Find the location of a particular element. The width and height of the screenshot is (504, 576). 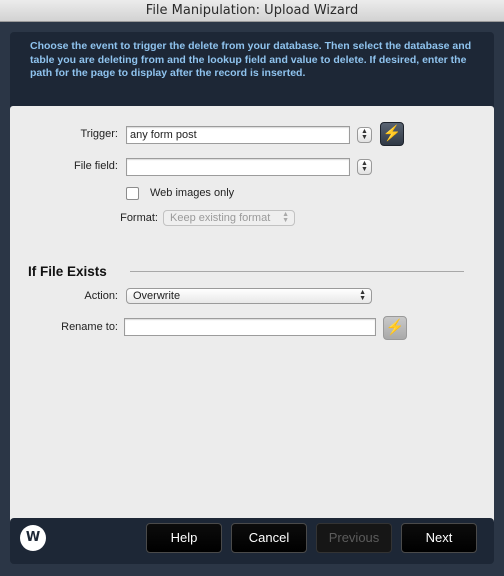

trigger-input: any form post is located at coordinates (238, 135).